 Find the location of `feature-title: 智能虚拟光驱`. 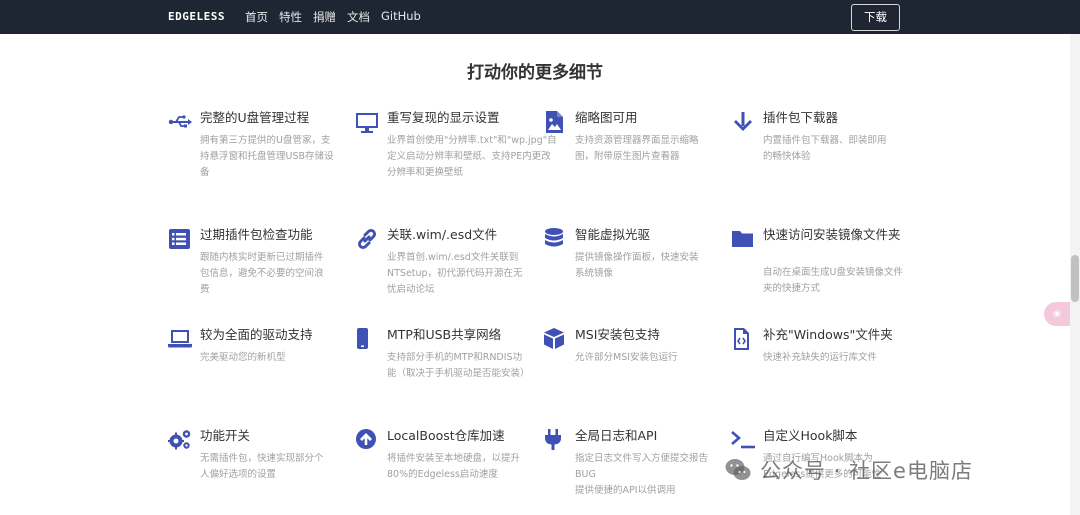

feature-title: 智能虚拟光驱 is located at coordinates (613, 234).